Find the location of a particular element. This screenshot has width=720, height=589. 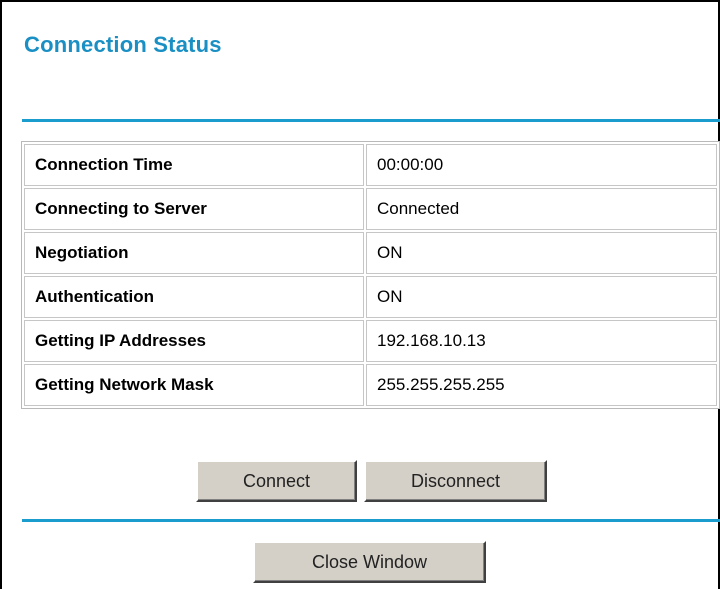

row-label: Getting Network Mask is located at coordinates (194, 385).